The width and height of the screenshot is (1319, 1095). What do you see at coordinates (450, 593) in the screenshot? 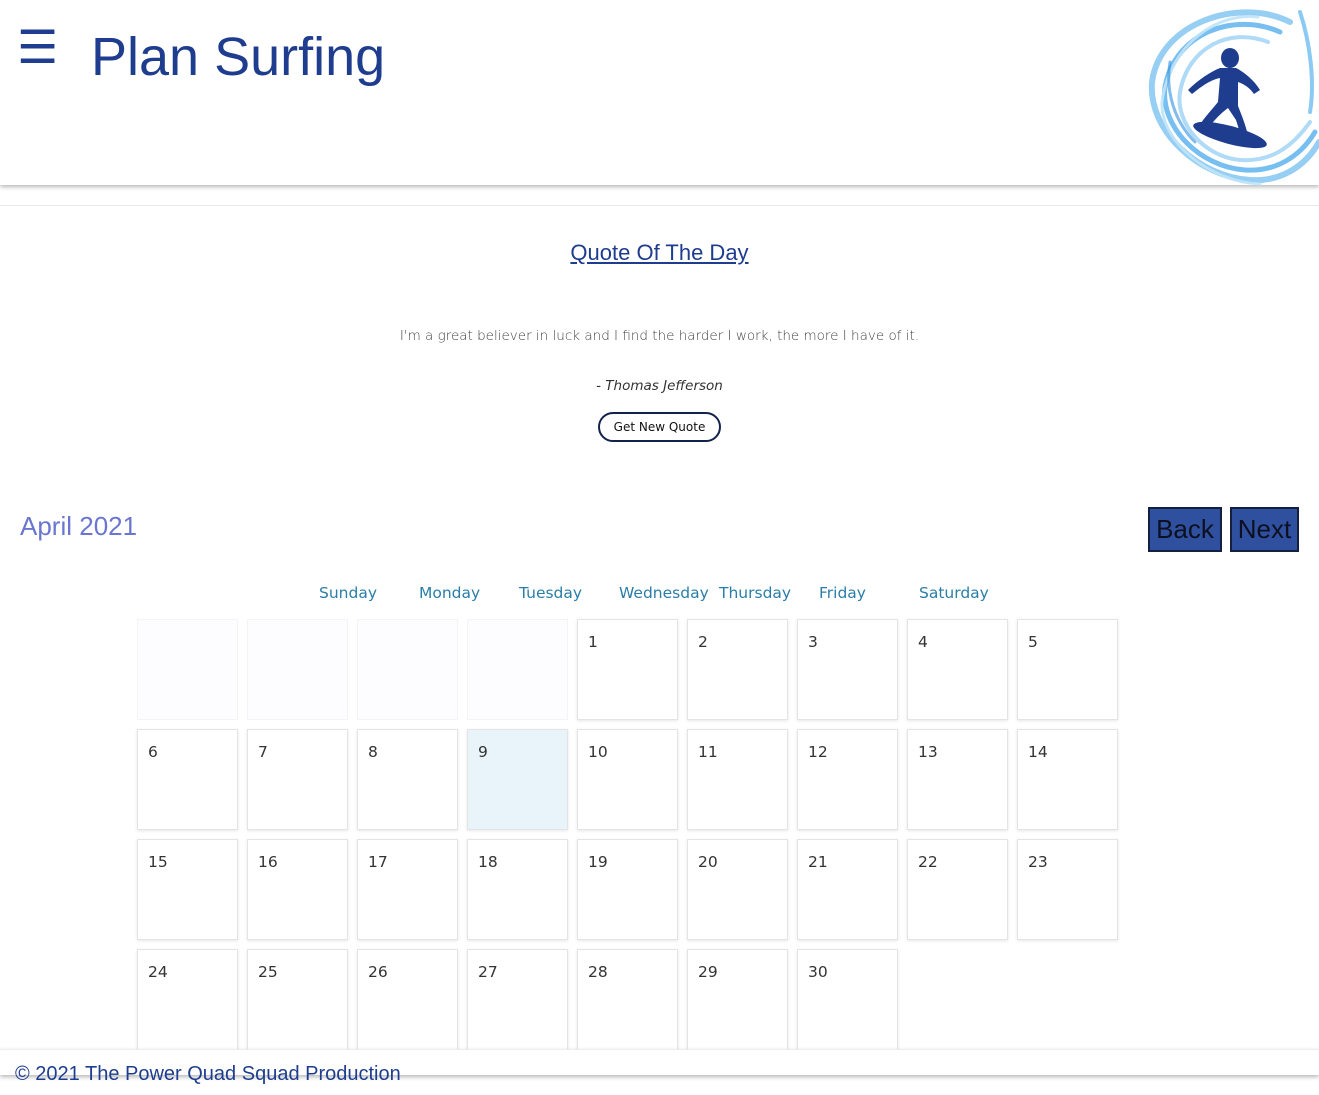
I see `weekday-monday: Monday` at bounding box center [450, 593].